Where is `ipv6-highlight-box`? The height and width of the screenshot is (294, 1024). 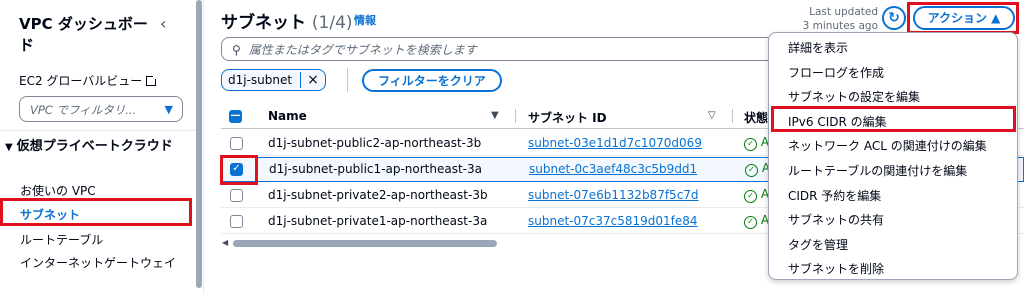
ipv6-highlight-box is located at coordinates (893, 119).